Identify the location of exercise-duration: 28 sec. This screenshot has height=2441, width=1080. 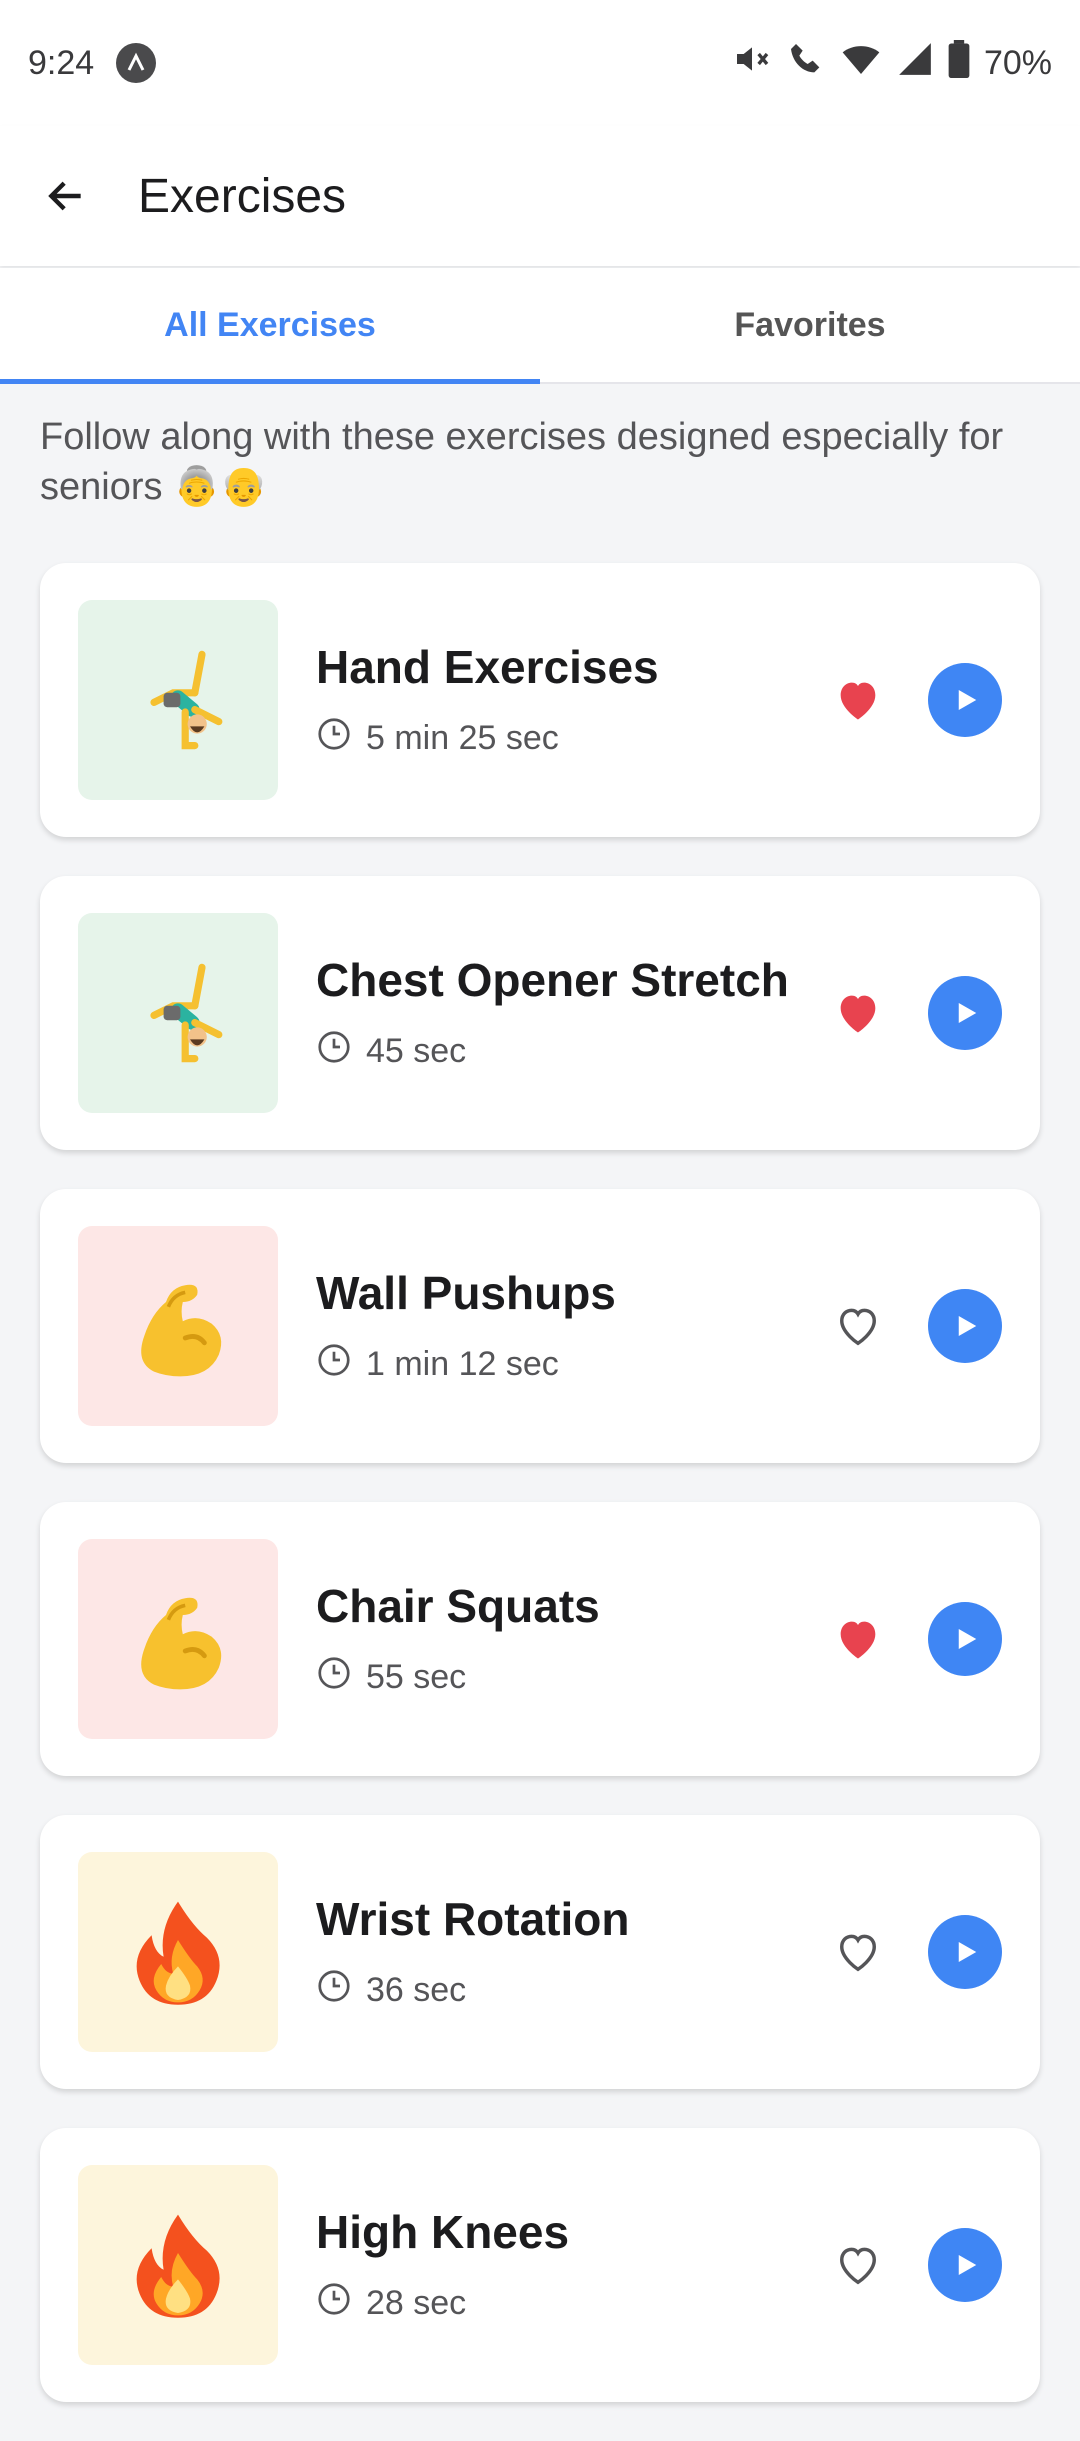
(573, 2303).